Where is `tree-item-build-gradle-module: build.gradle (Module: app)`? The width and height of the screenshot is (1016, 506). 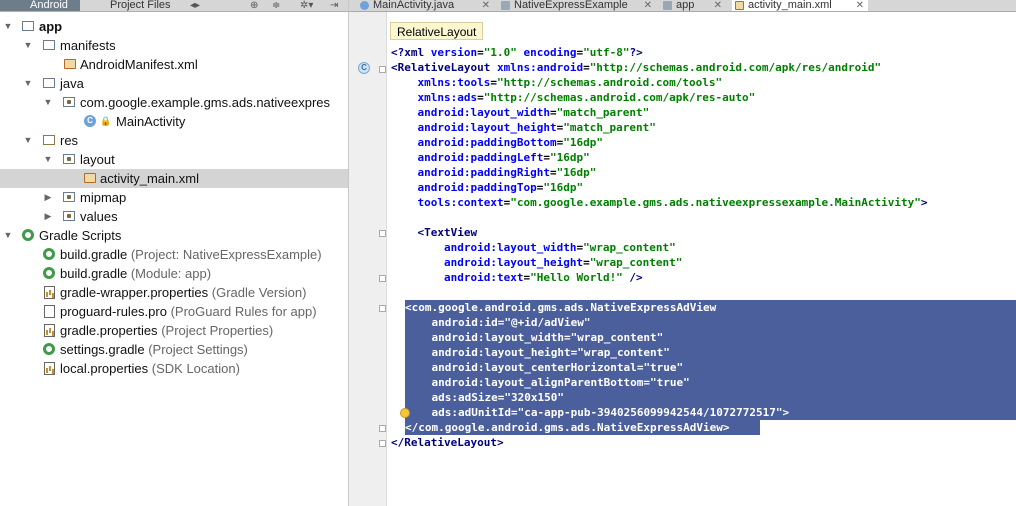 tree-item-build-gradle-module: build.gradle (Module: app) is located at coordinates (174, 273).